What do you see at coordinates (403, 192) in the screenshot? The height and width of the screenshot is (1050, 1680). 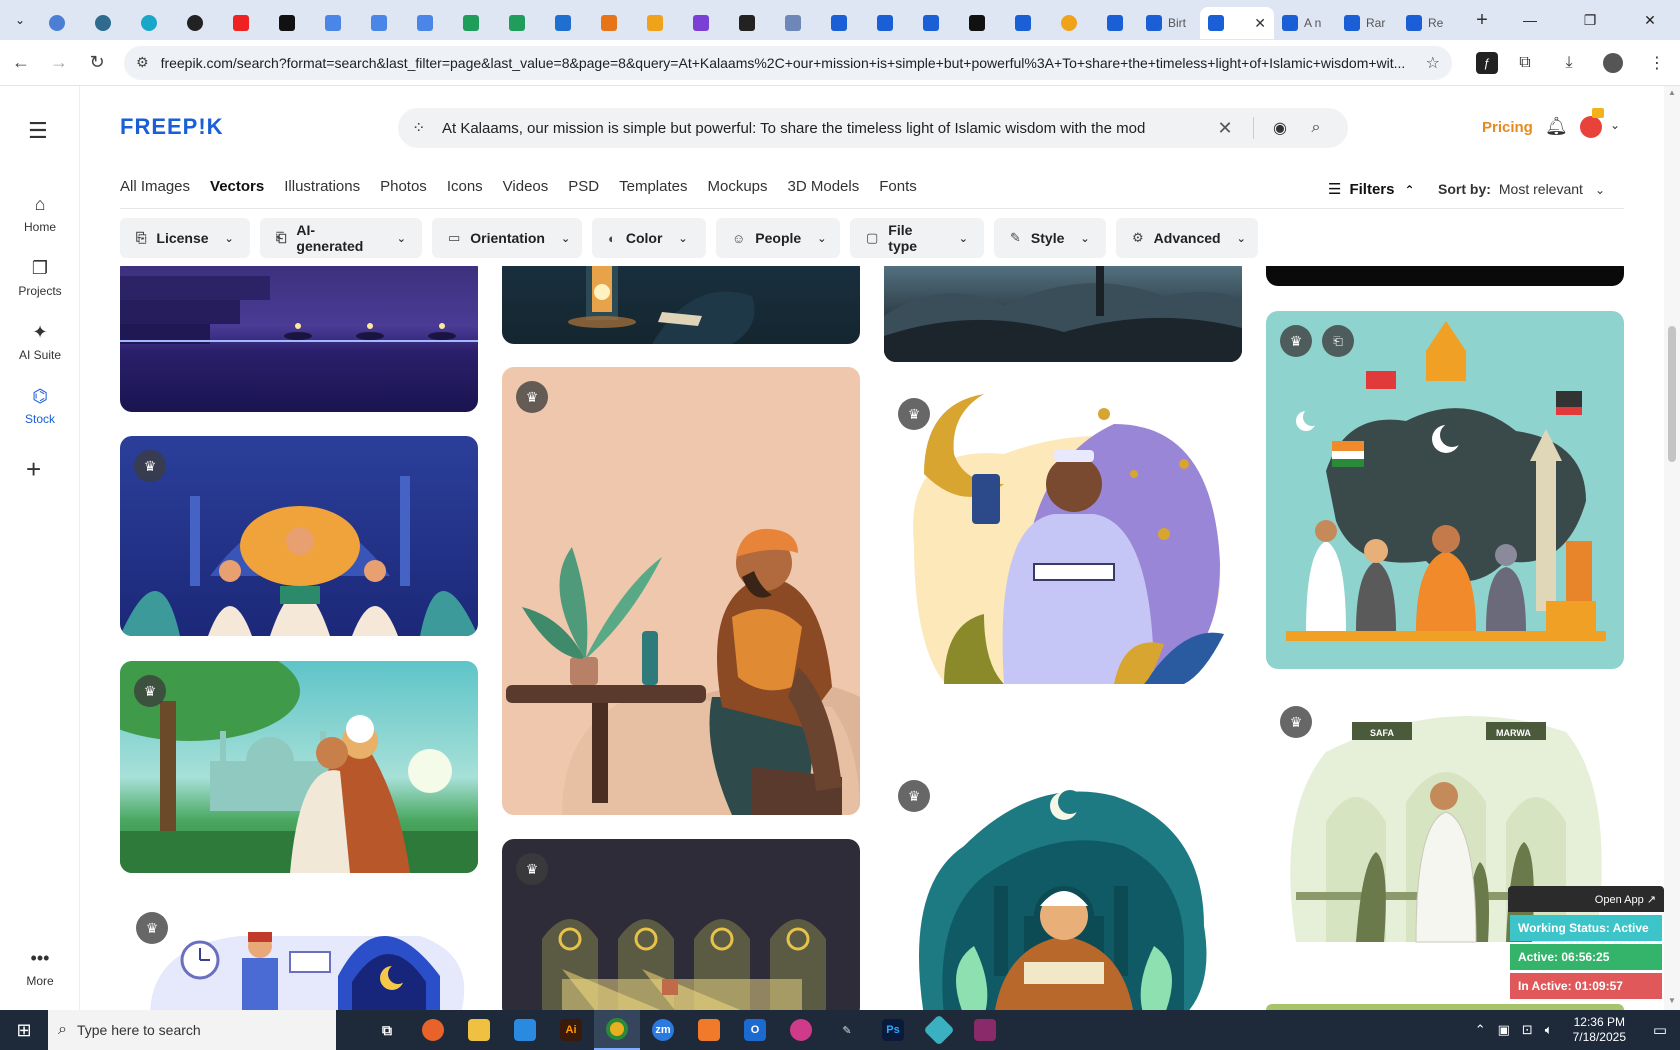 I see `tab-photos: Photos` at bounding box center [403, 192].